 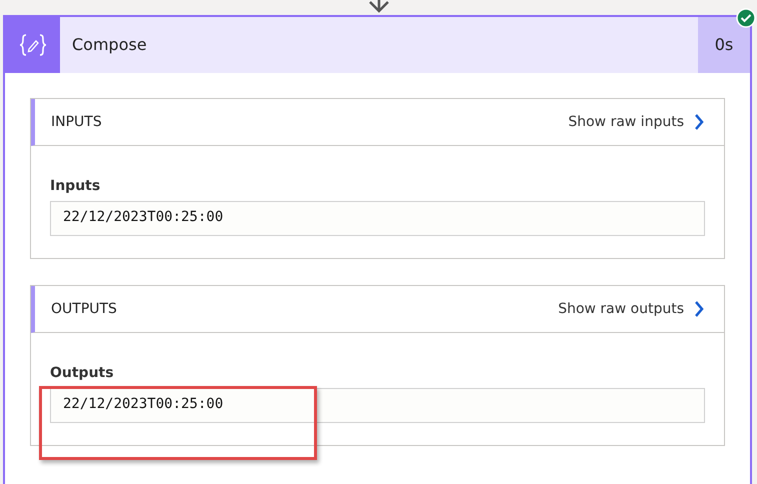 I want to click on show-raw-link: Show raw outputs, so click(x=631, y=309).